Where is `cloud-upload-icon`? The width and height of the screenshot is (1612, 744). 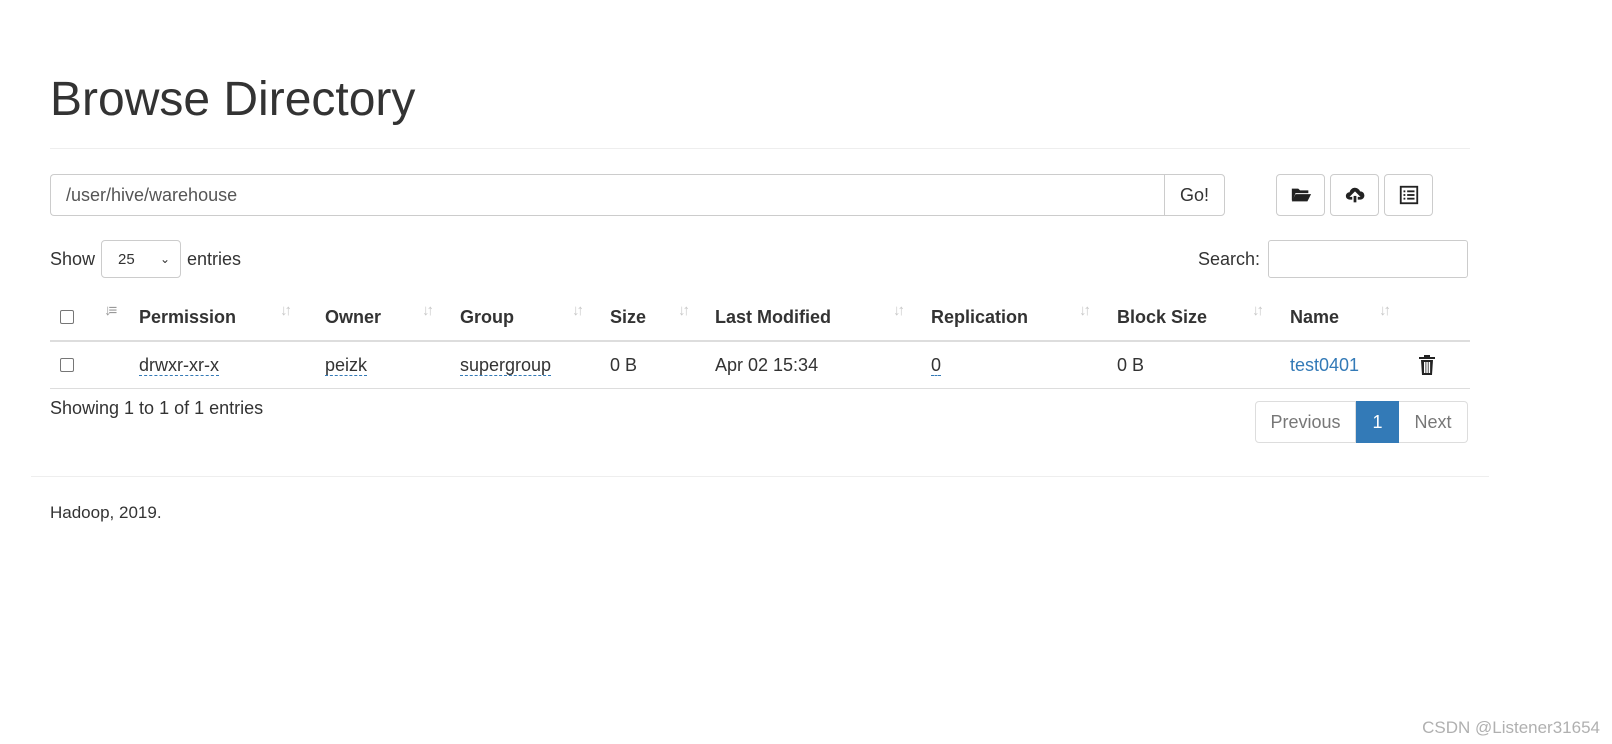 cloud-upload-icon is located at coordinates (1354, 195).